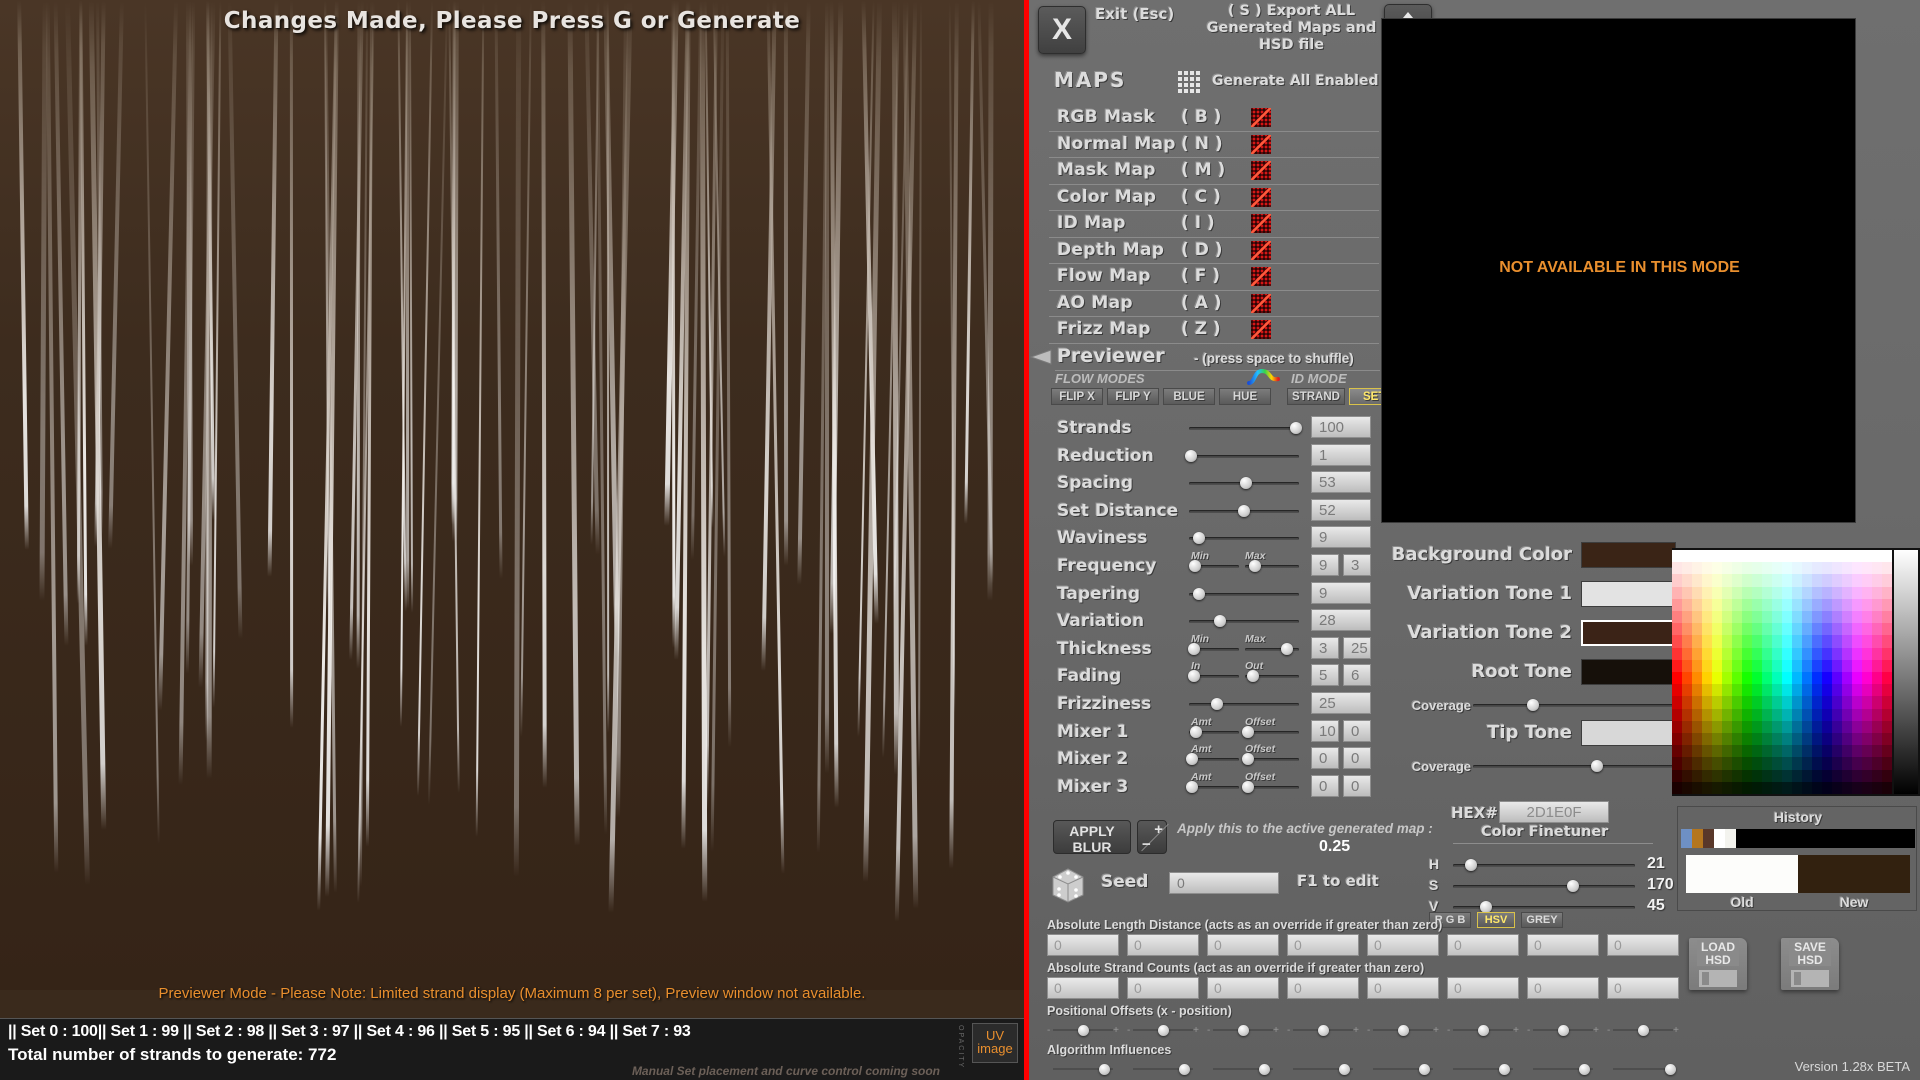 This screenshot has width=1920, height=1080. What do you see at coordinates (1554, 812) in the screenshot?
I see `hex-input: 2D1E0F` at bounding box center [1554, 812].